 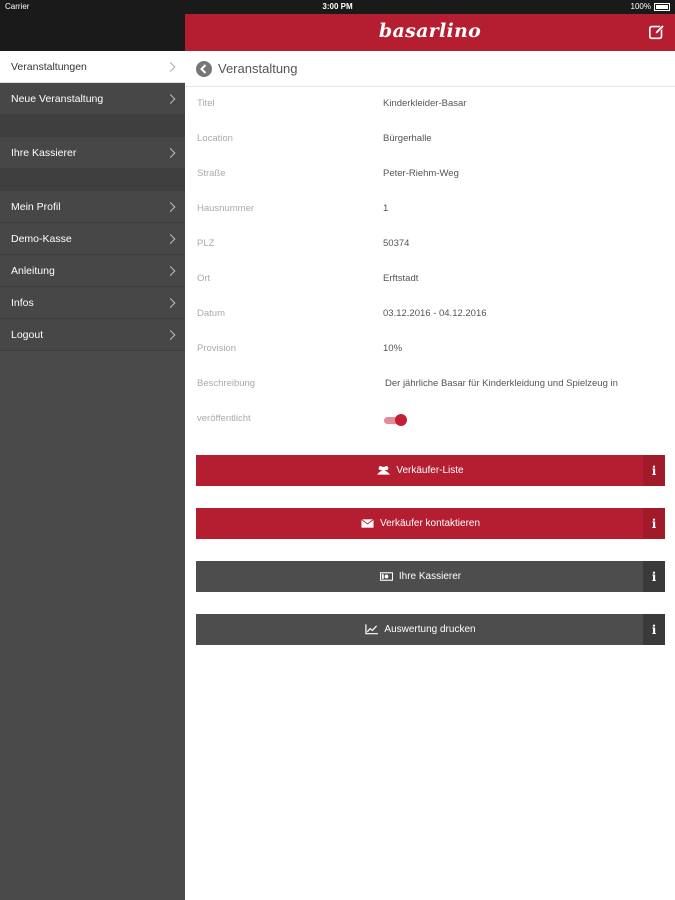 I want to click on cash-icon, so click(x=386, y=576).